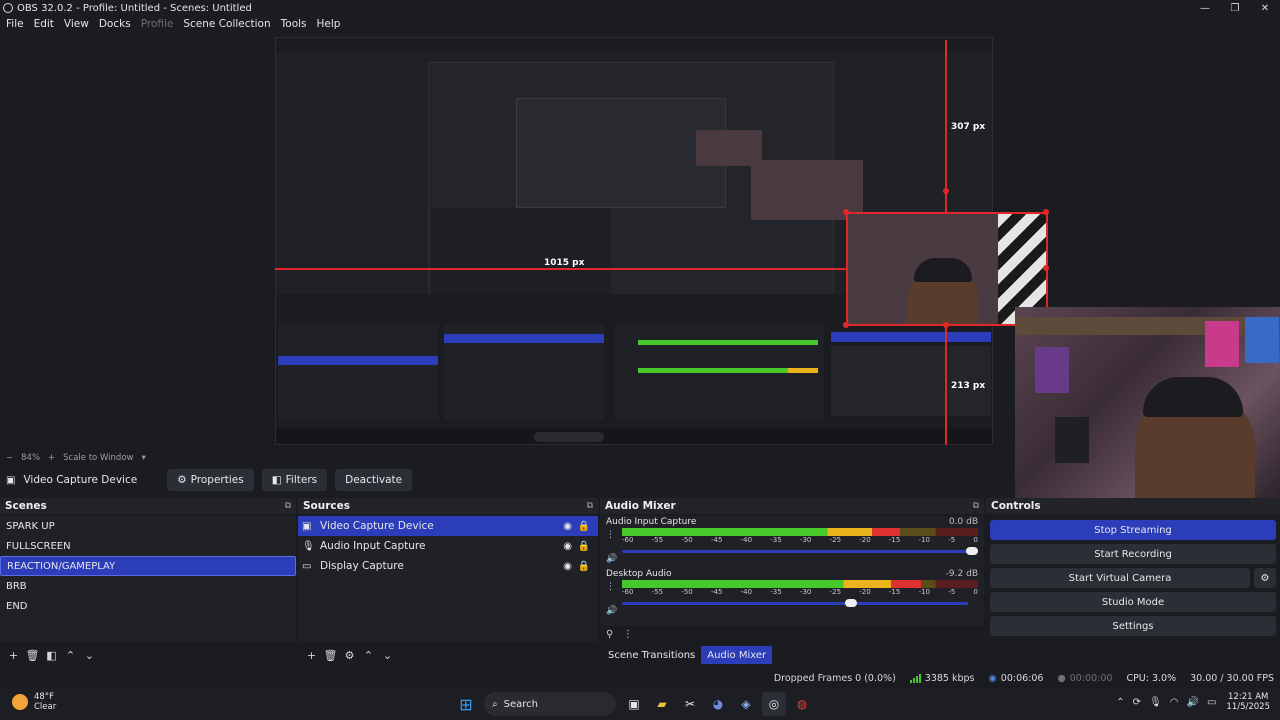 The image size is (1280, 720). I want to click on menu-edit: Edit, so click(44, 24).